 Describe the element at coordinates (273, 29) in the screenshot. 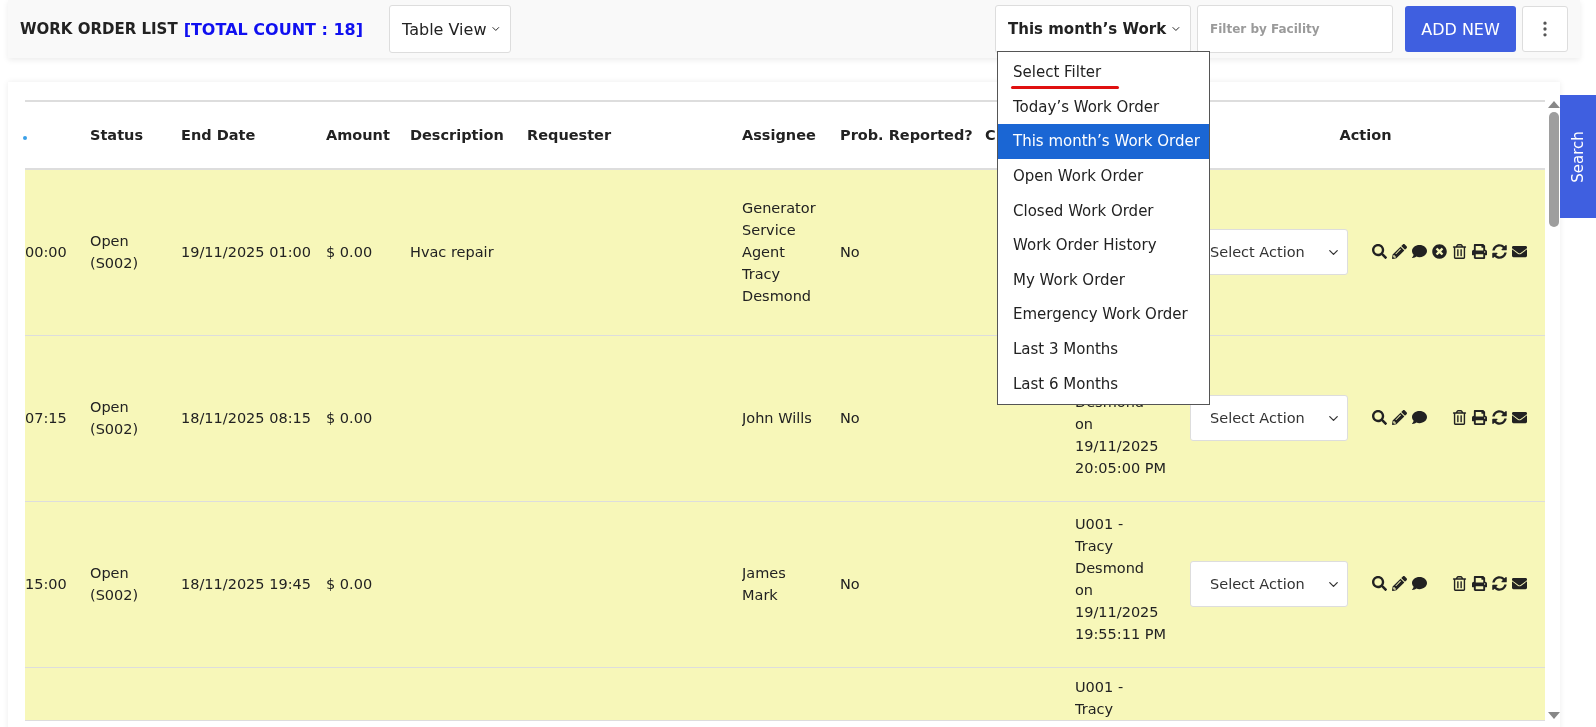

I see `total-count: [TOTAL COUNT : 18]` at that location.